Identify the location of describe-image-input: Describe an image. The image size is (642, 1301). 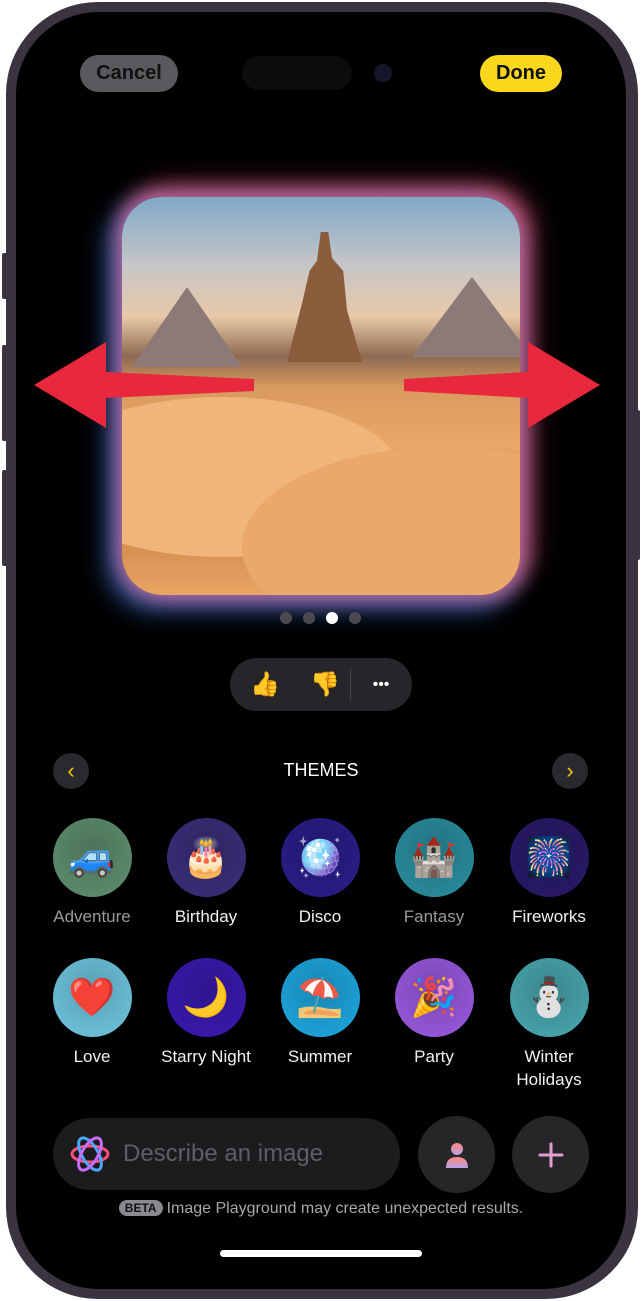
(226, 1154).